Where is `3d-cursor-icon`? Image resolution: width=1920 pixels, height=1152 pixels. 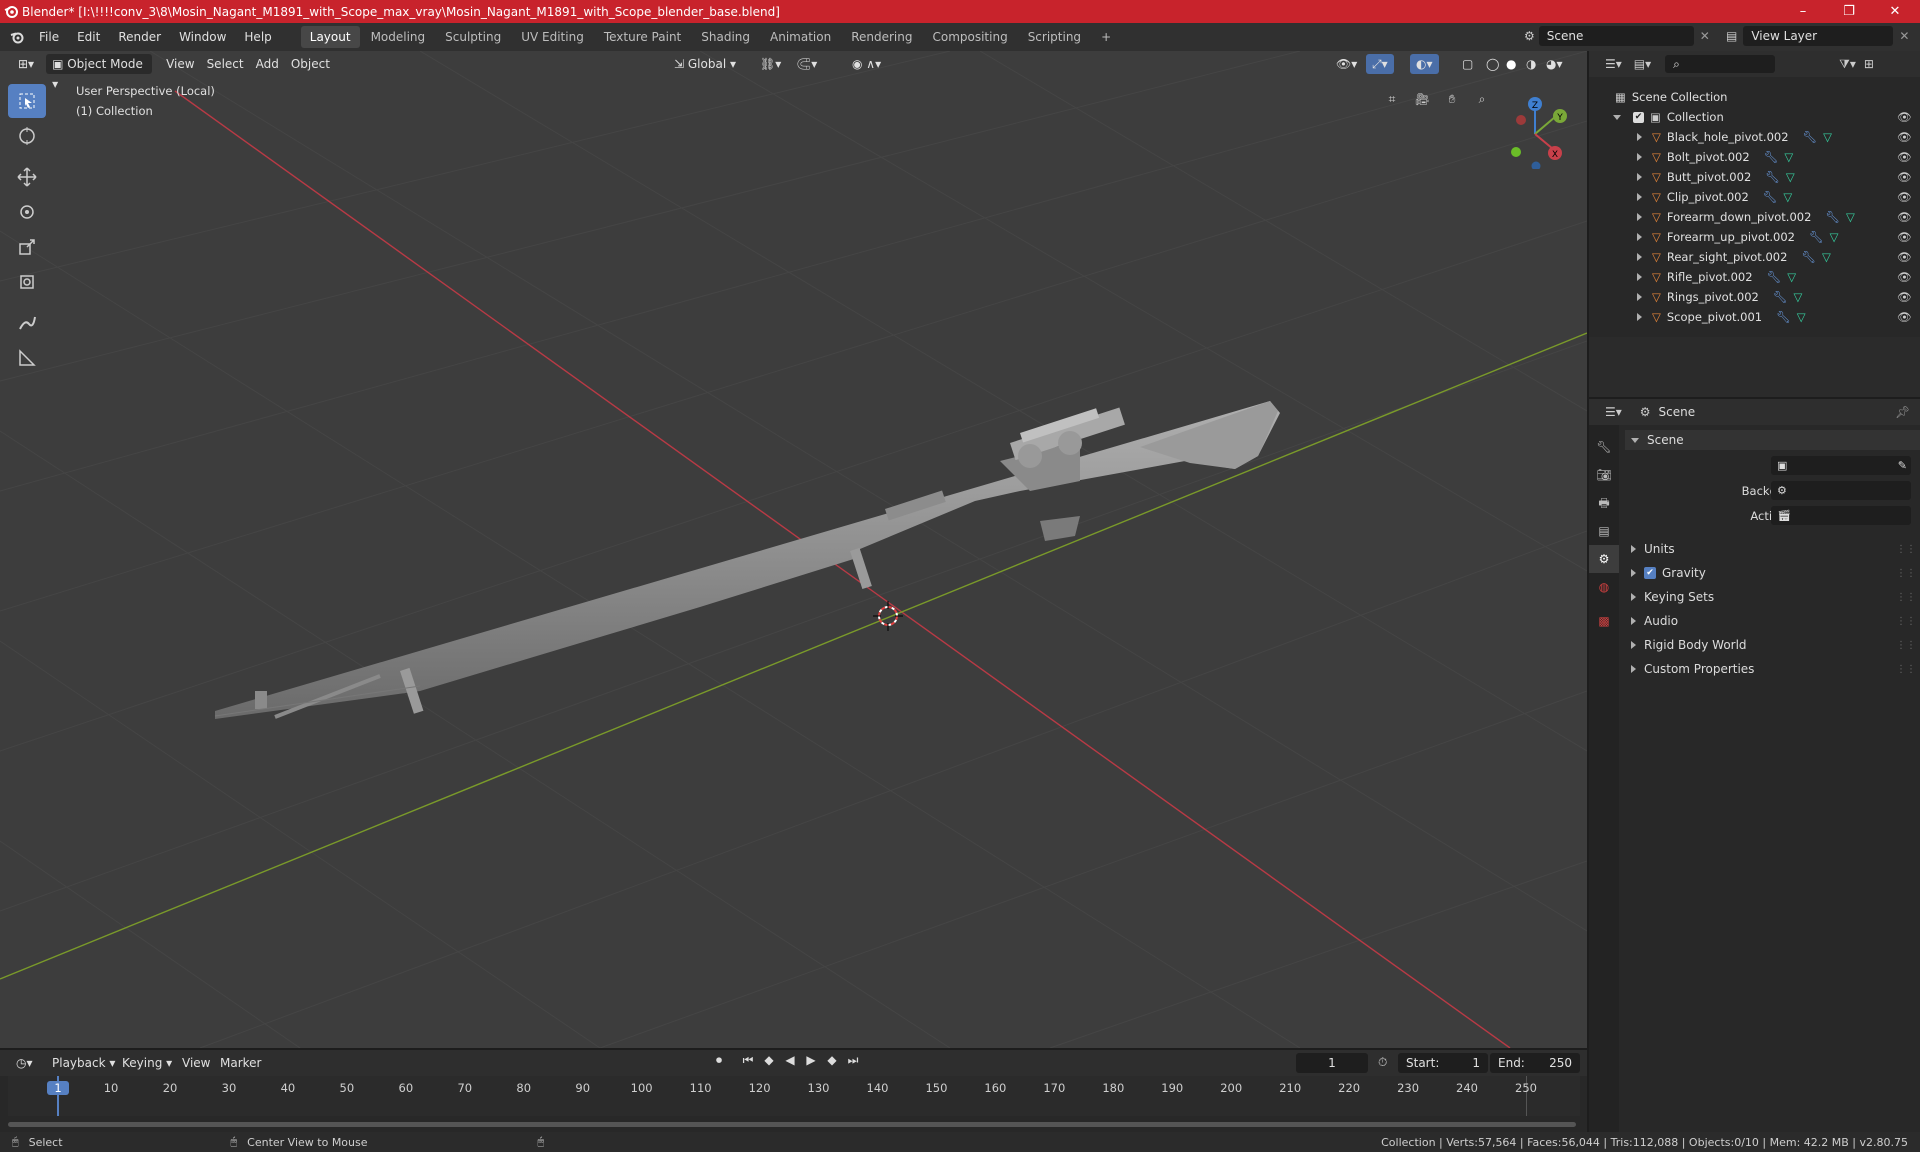 3d-cursor-icon is located at coordinates (888, 616).